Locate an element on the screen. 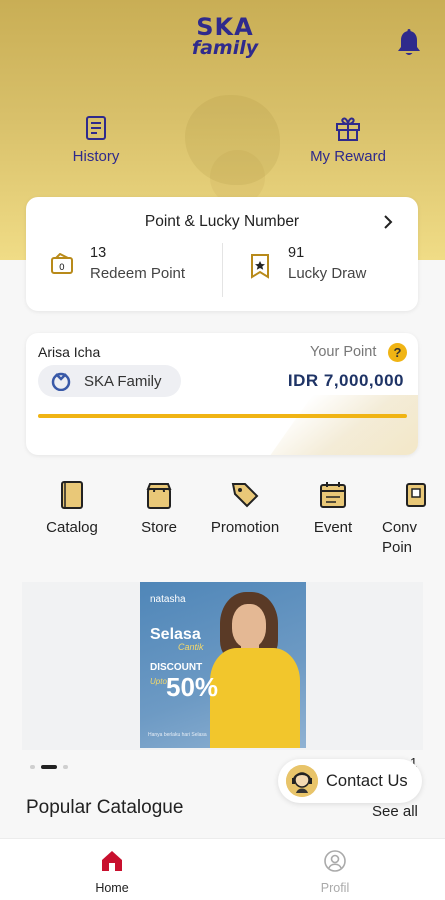  history-button: History is located at coordinates (96, 140).